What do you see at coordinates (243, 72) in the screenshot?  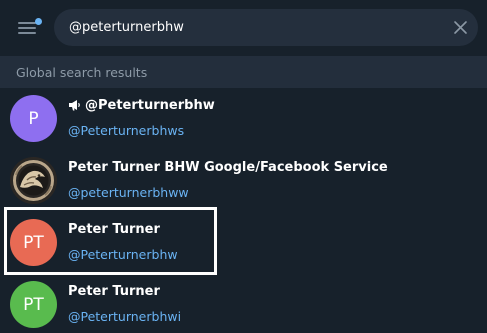 I see `search-section-header: Global search results` at bounding box center [243, 72].